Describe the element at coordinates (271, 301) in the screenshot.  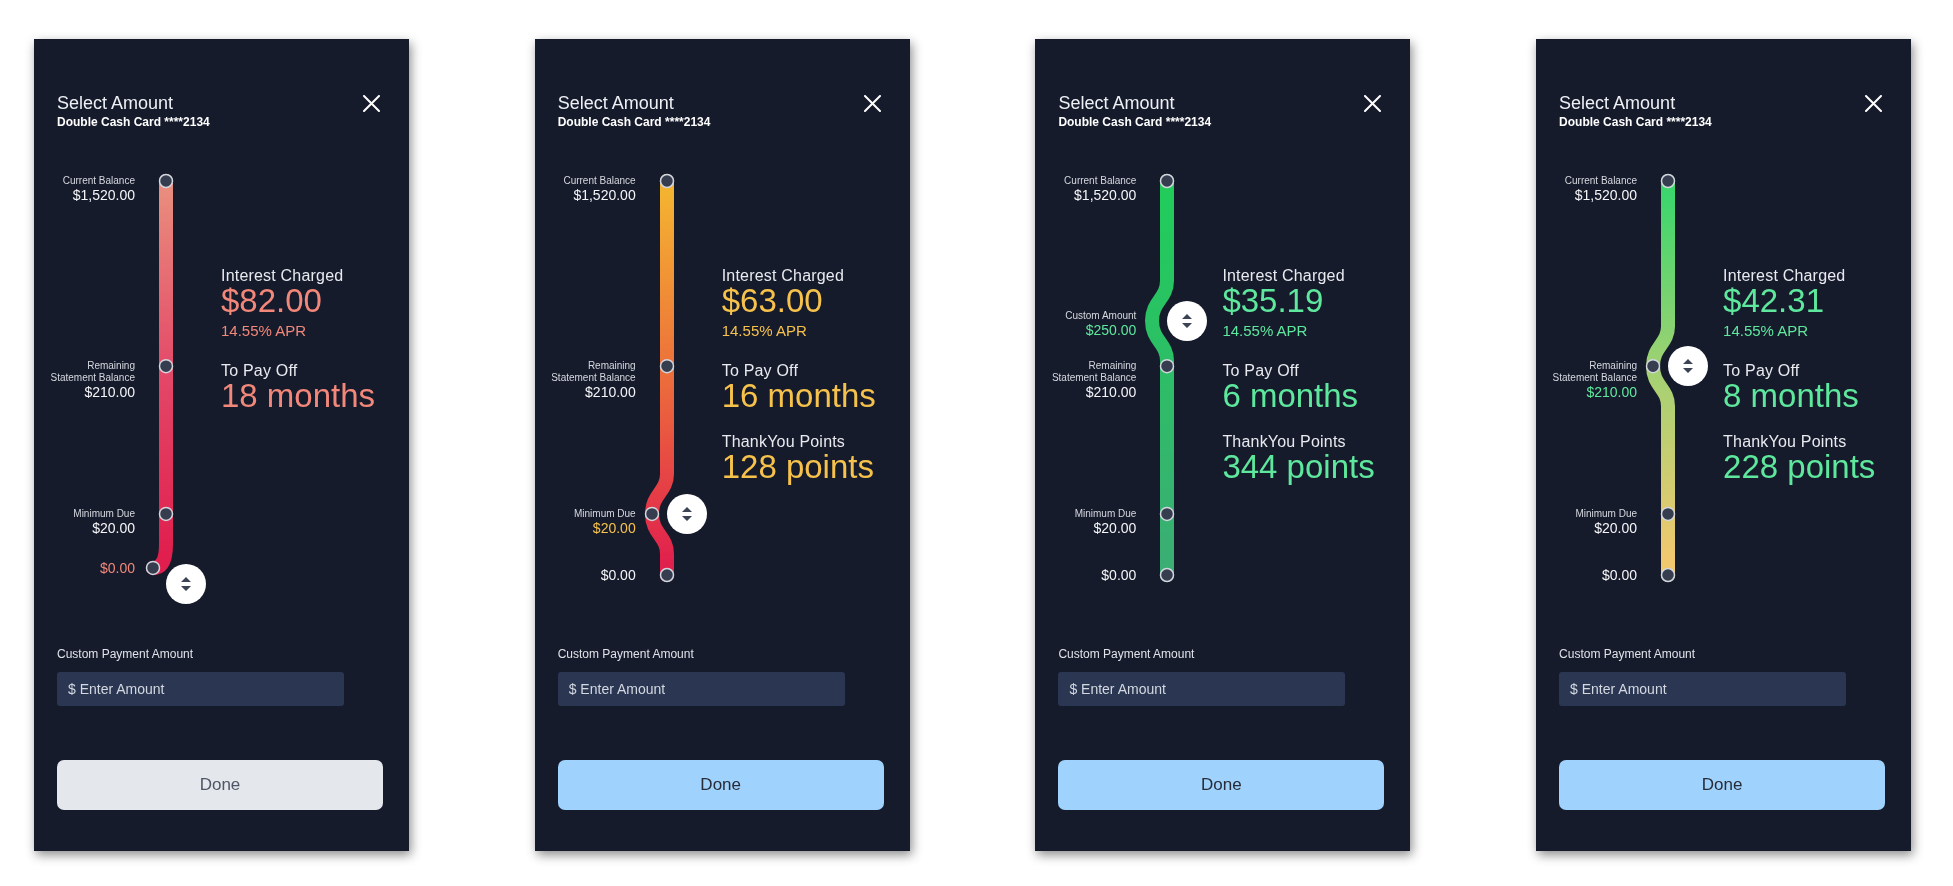
I see `stat-value: $82.00` at that location.